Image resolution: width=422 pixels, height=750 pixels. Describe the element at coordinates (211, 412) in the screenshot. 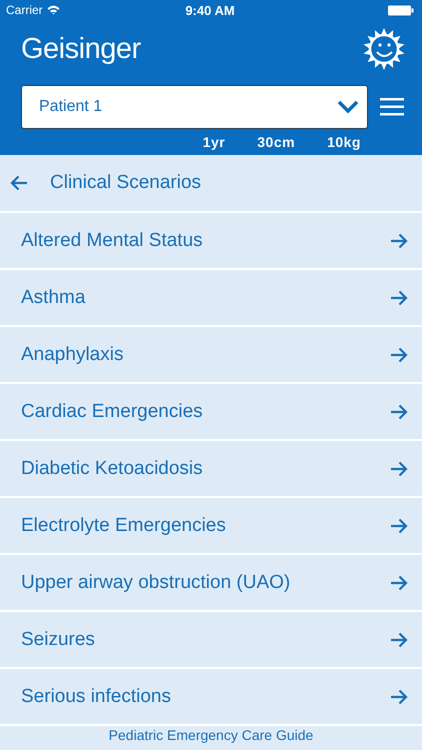

I see `scenario-item: Cardiac Emergencies` at that location.